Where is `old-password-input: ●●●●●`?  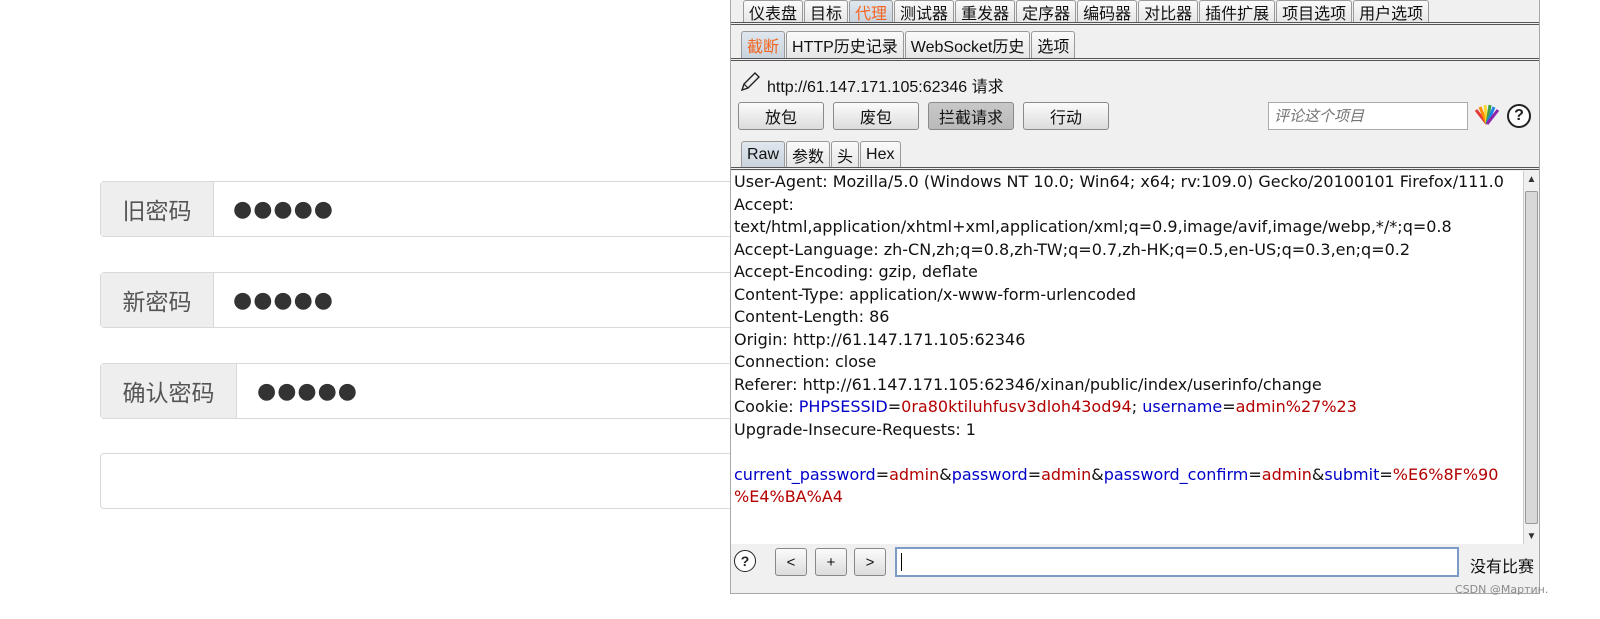
old-password-input: ●●●●● is located at coordinates (283, 209).